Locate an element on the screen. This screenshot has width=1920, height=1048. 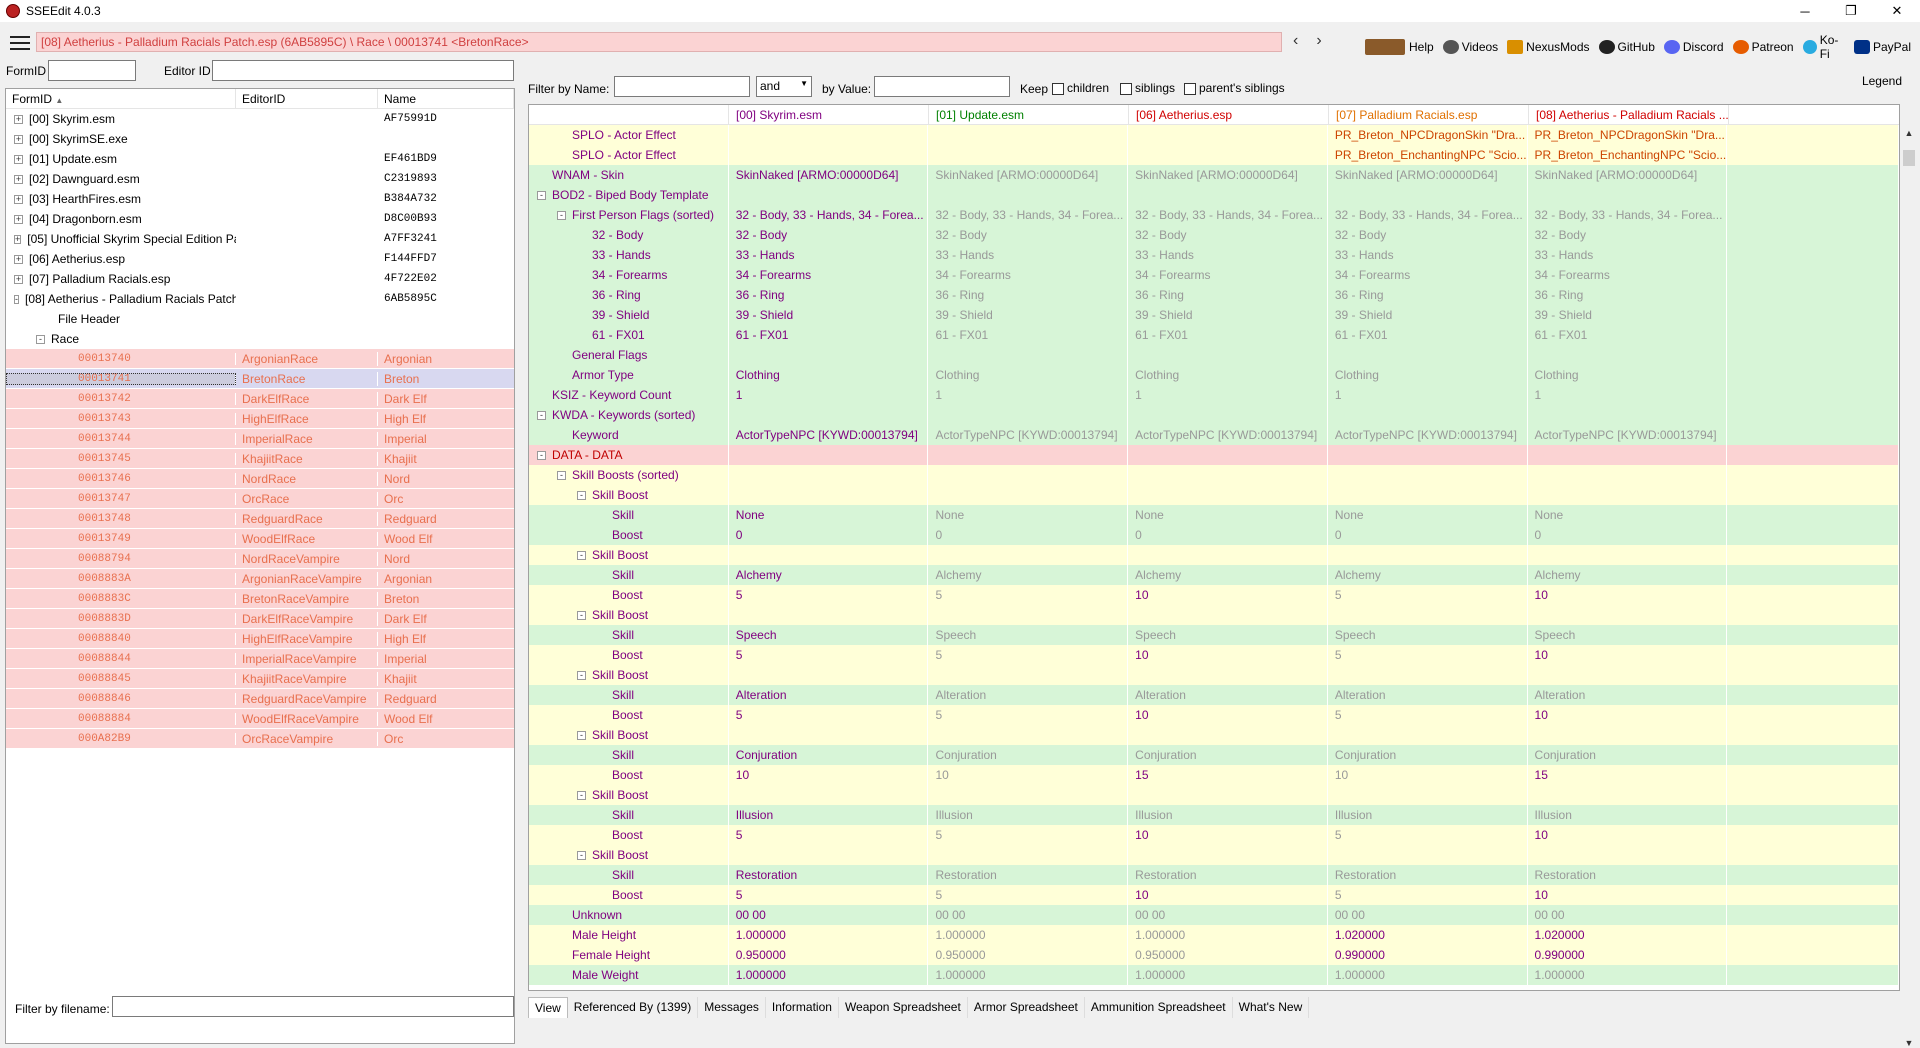
race-row: 0008883C BretonRaceVampire Breton is located at coordinates (260, 599).